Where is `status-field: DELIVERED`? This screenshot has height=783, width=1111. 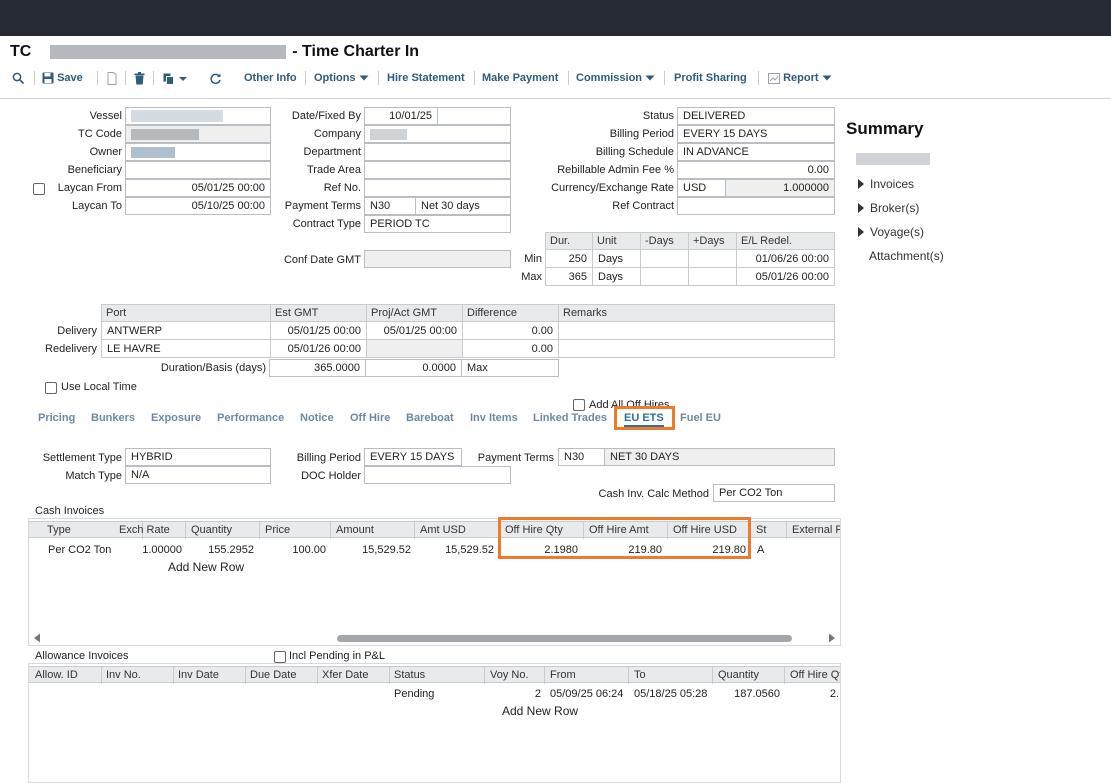 status-field: DELIVERED is located at coordinates (756, 116).